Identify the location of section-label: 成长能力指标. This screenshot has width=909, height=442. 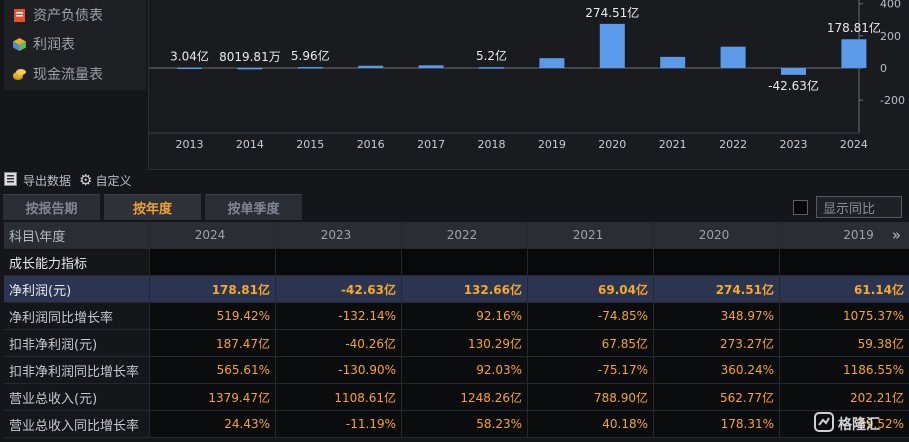
(76, 262).